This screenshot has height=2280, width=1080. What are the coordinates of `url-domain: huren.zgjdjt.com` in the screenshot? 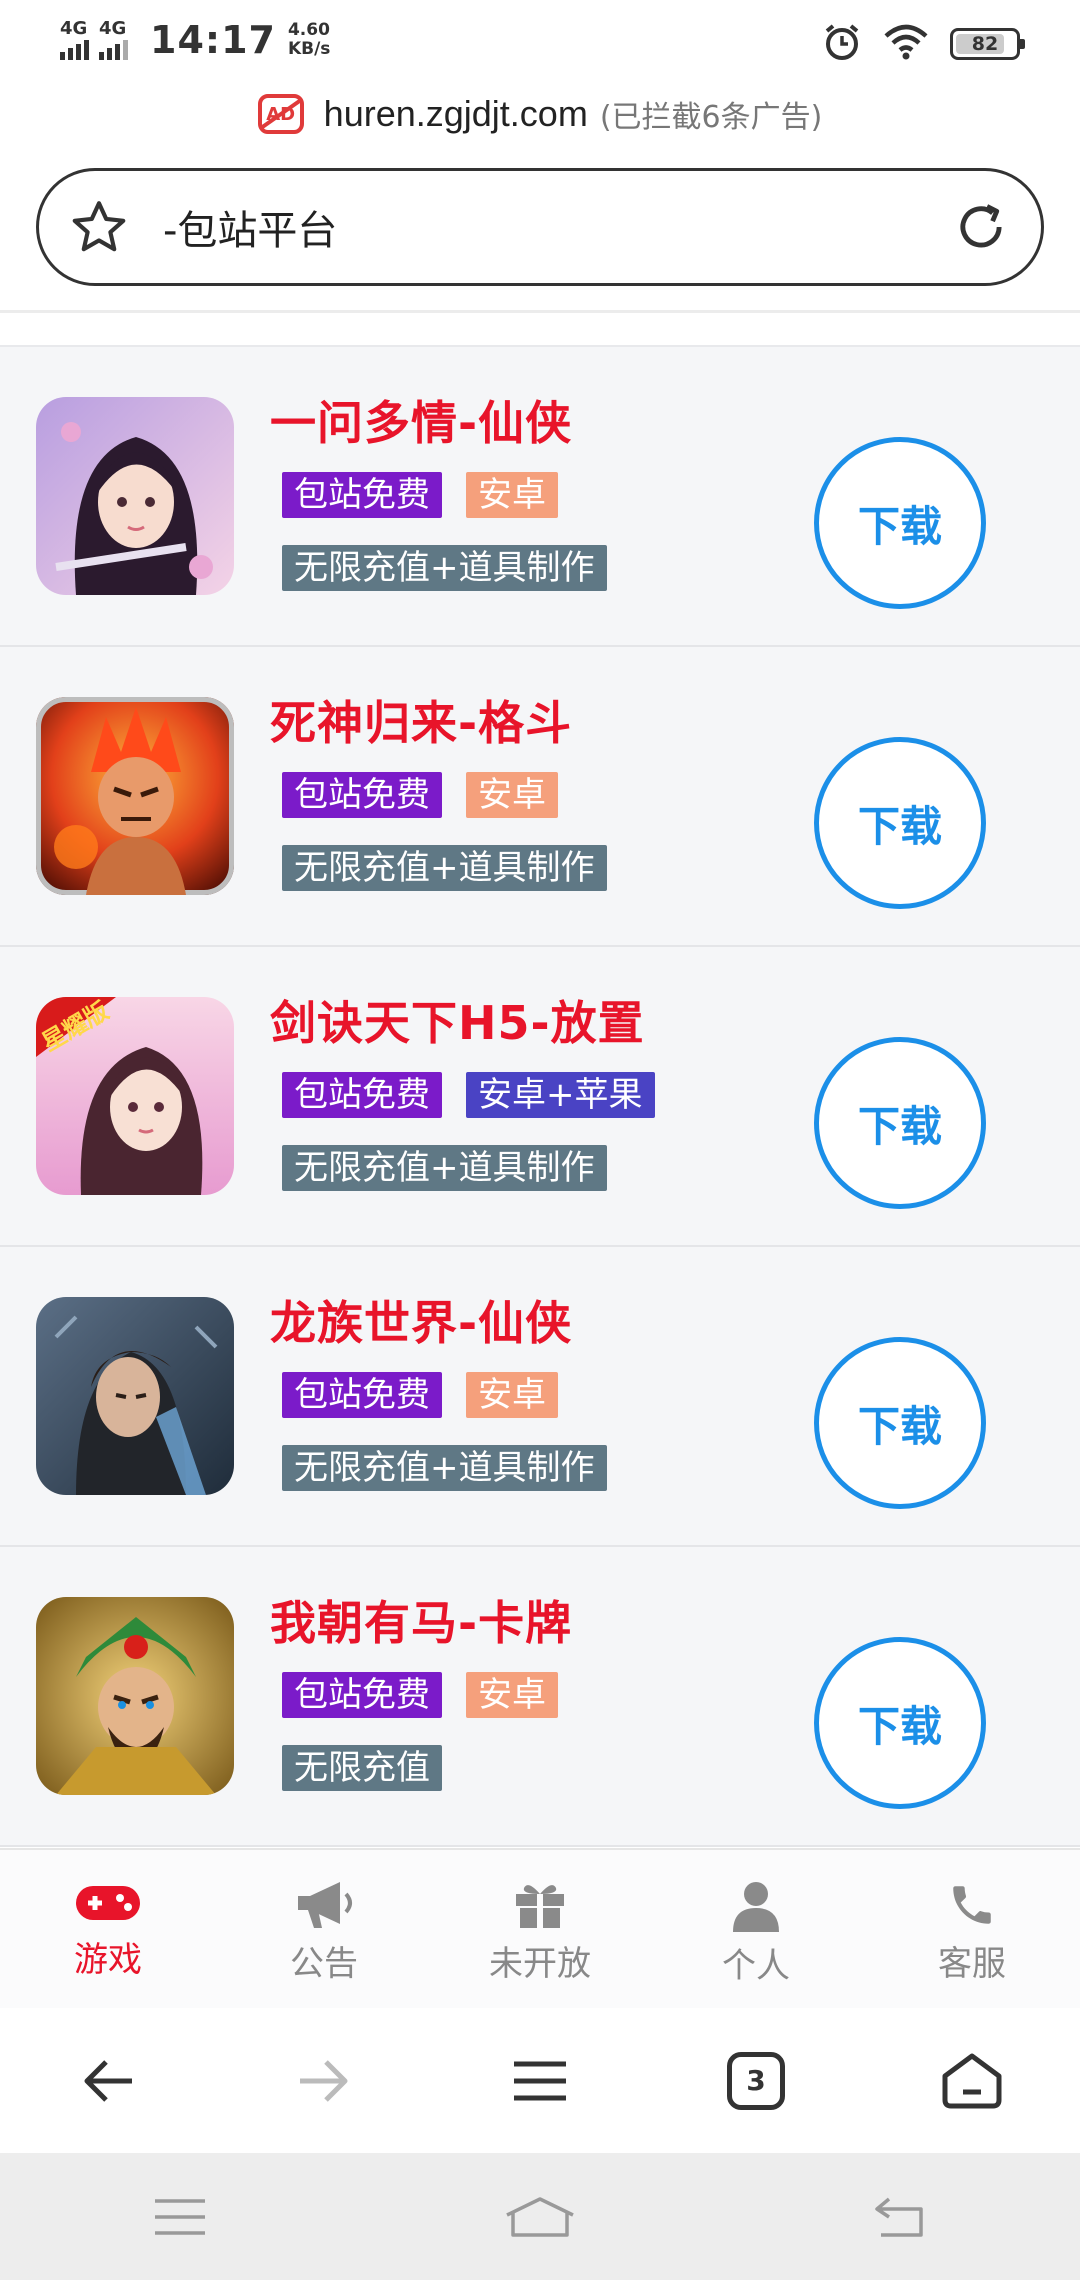 It's located at (456, 114).